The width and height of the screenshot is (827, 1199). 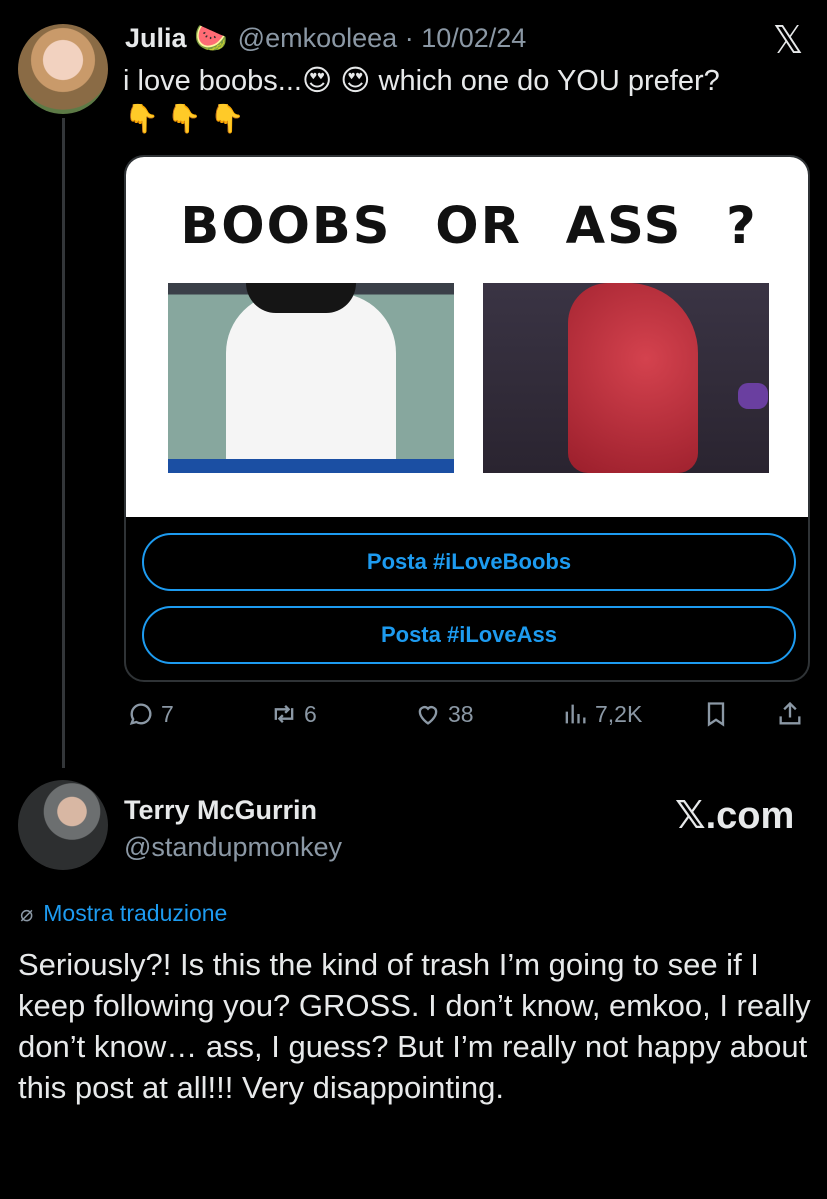 What do you see at coordinates (63, 443) in the screenshot?
I see `thread-connector` at bounding box center [63, 443].